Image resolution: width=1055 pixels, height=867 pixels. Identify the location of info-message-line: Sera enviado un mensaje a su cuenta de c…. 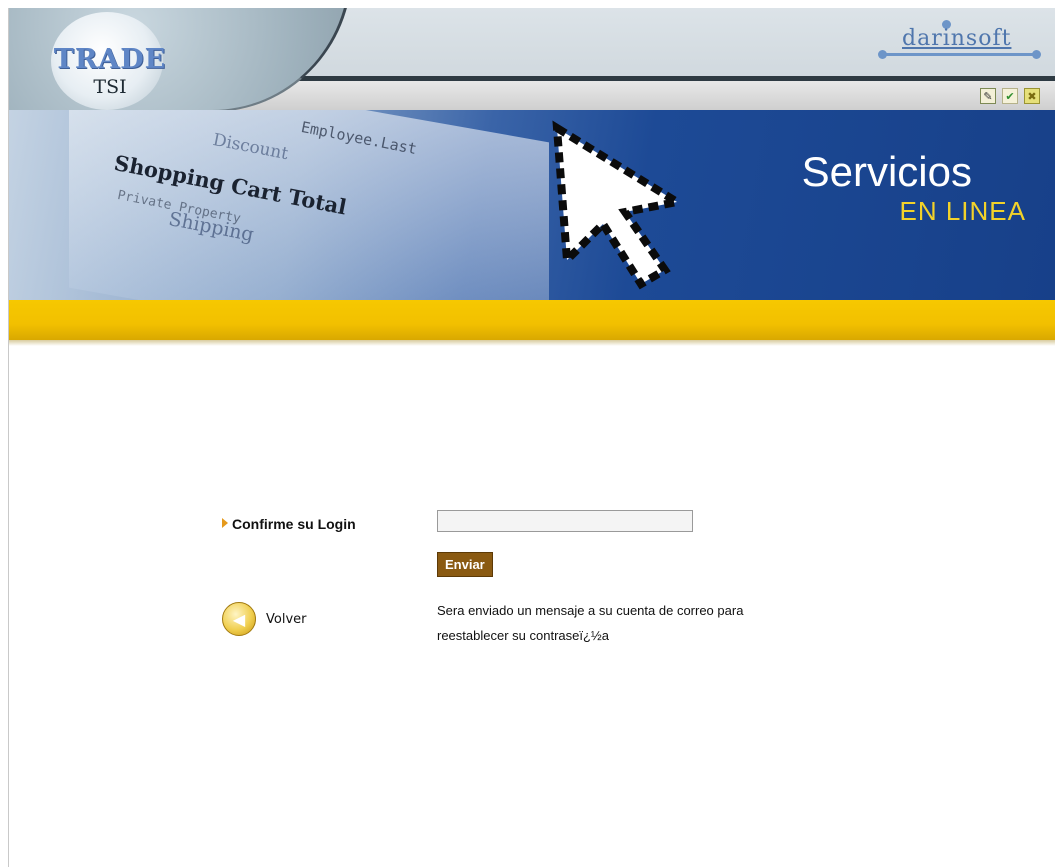
(590, 610).